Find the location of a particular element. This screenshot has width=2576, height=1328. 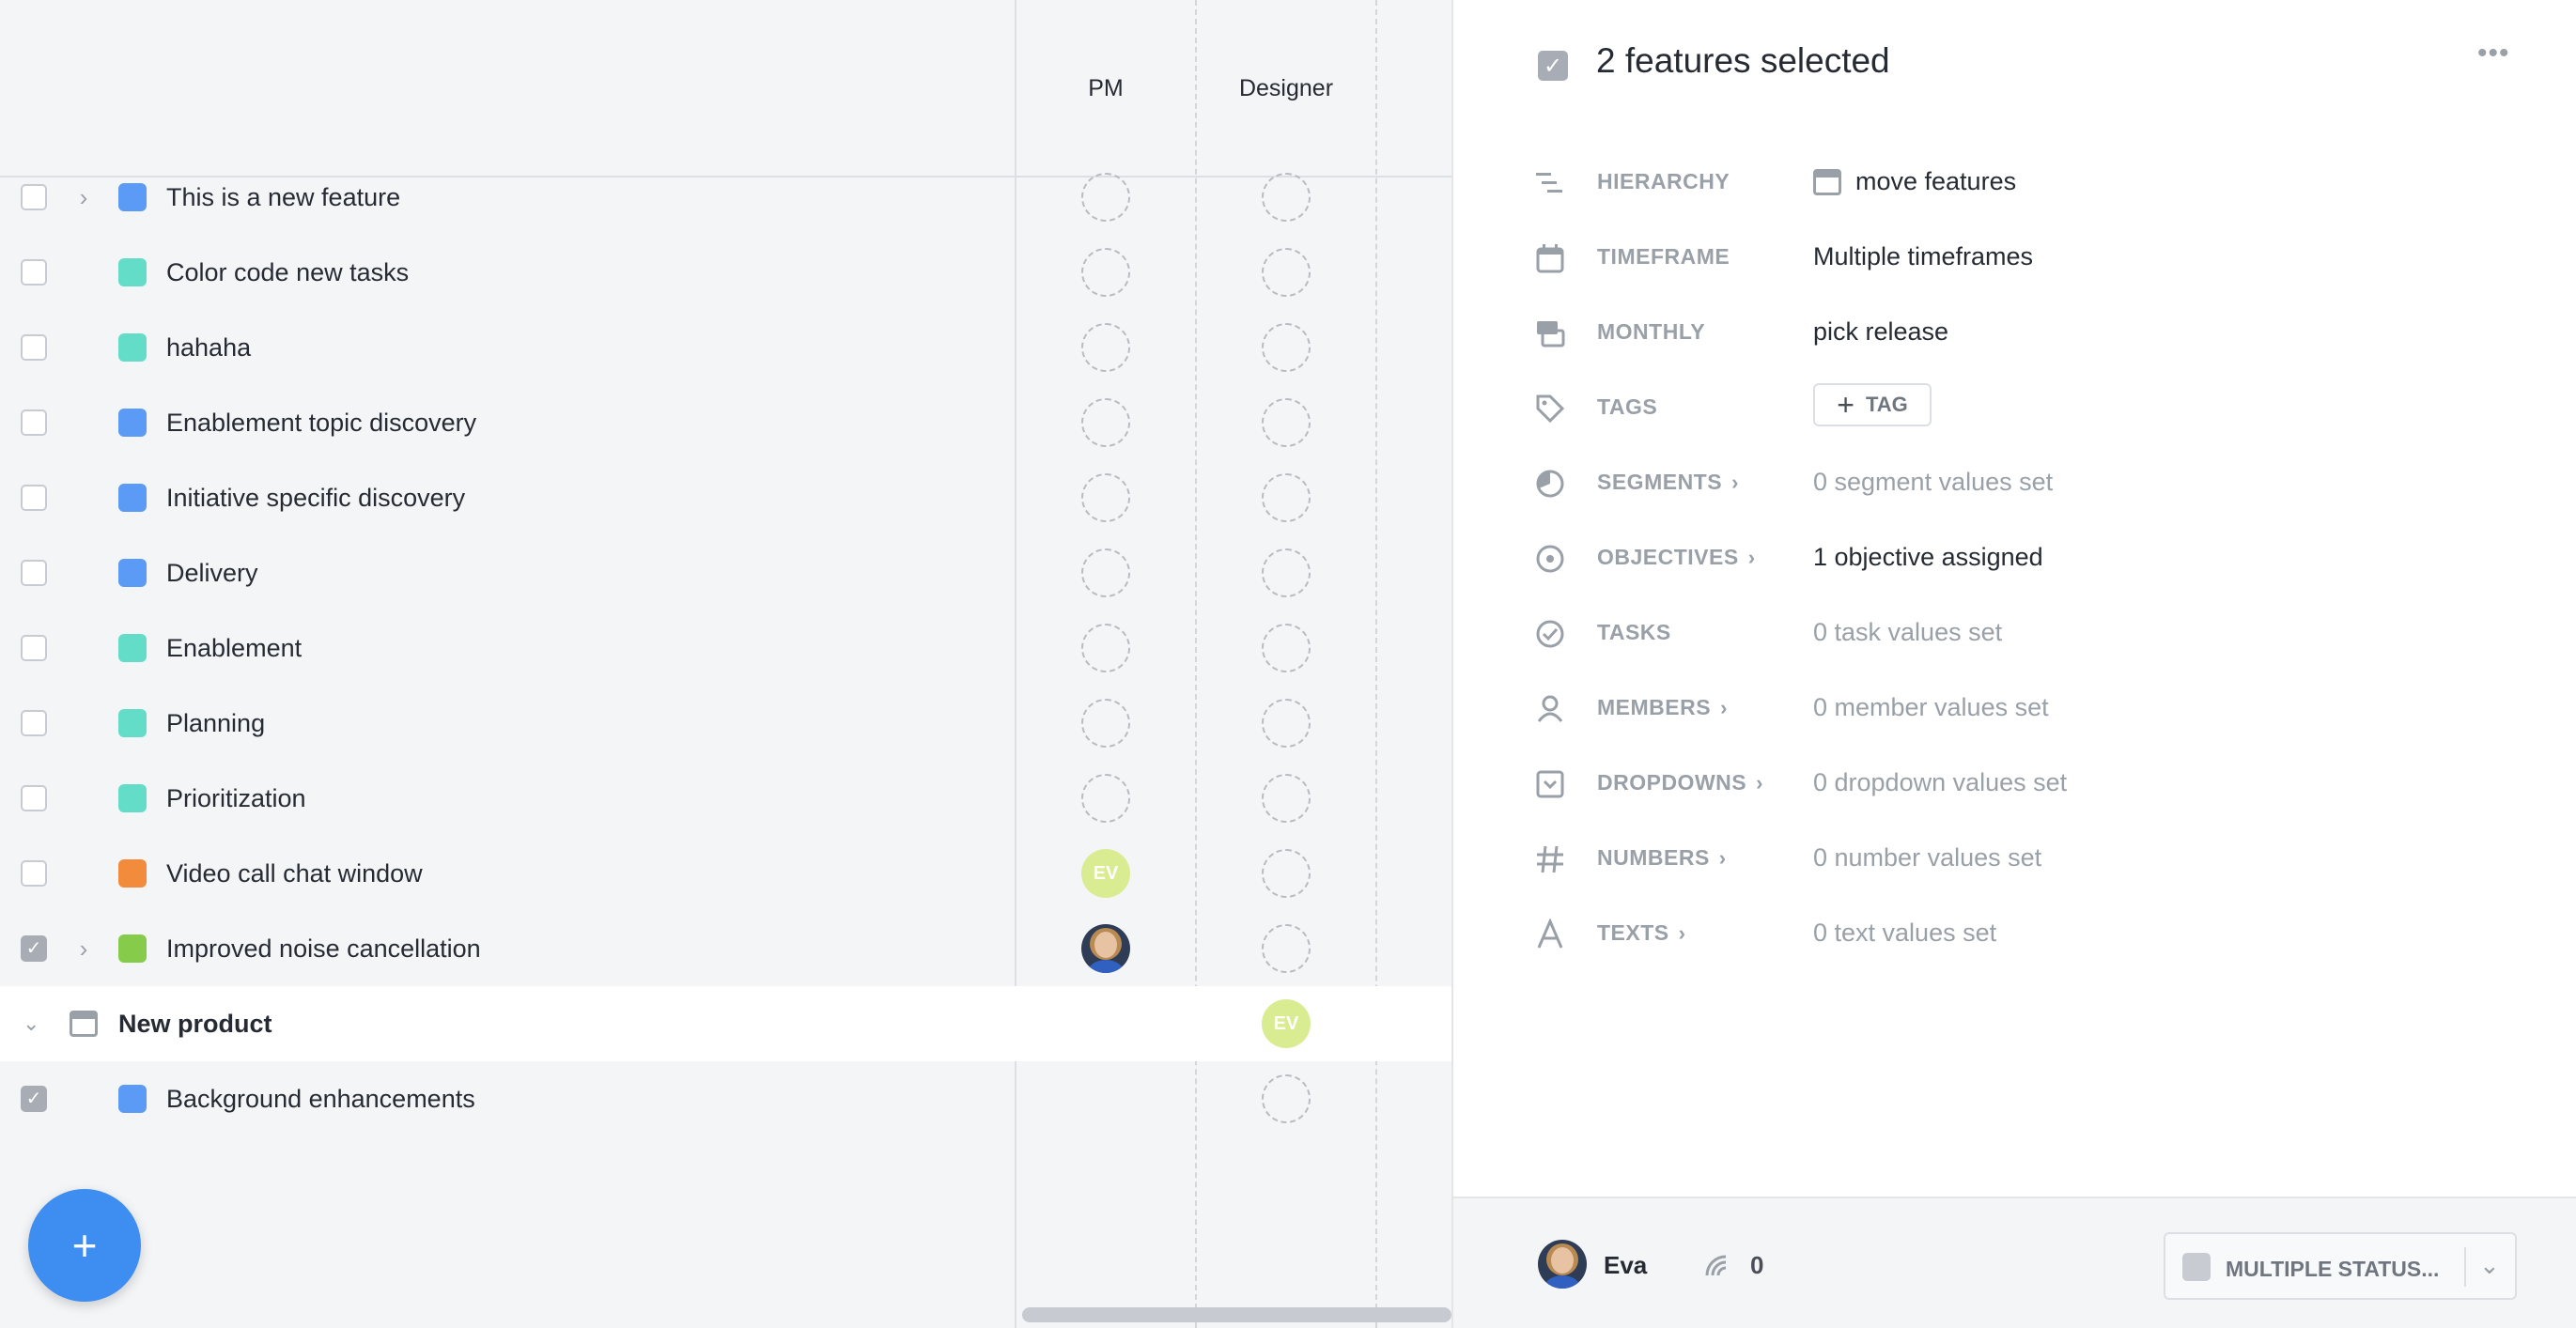

table-row: Color code new tasks is located at coordinates (725, 272).